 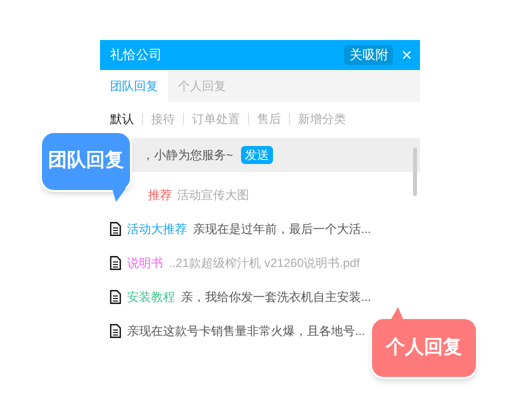 What do you see at coordinates (145, 263) in the screenshot?
I see `reply-tag: 说明书` at bounding box center [145, 263].